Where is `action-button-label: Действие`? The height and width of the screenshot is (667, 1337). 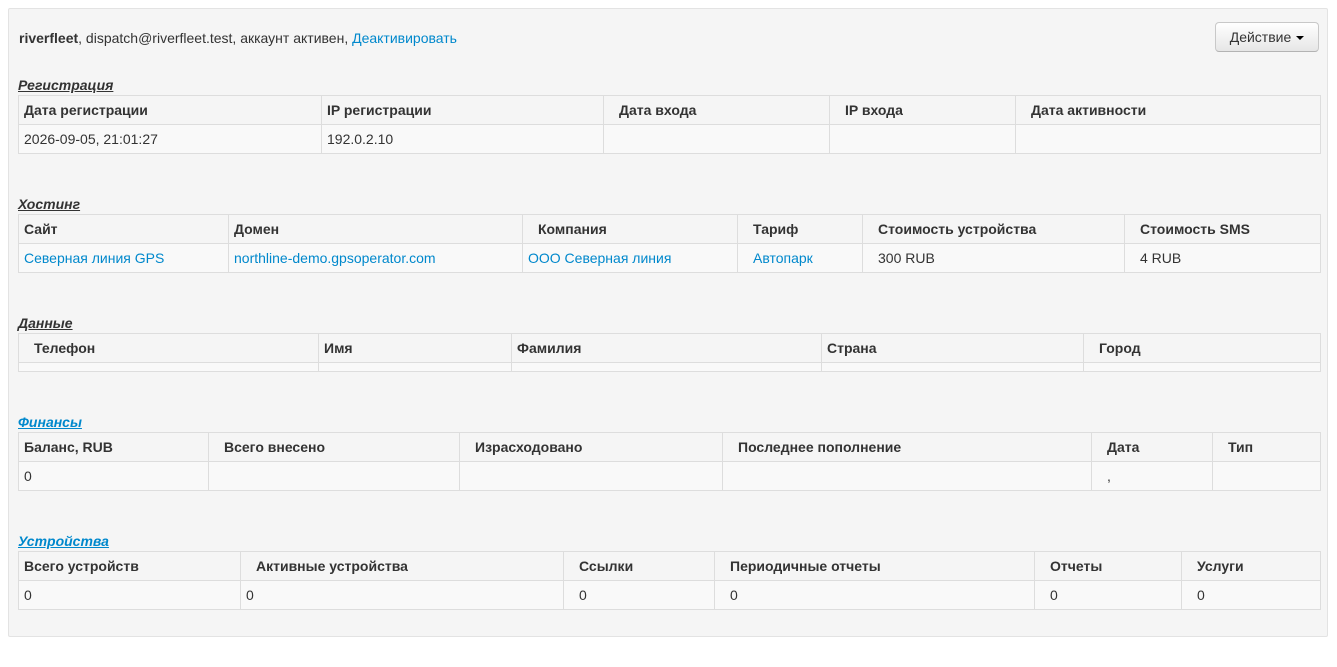
action-button-label: Действие is located at coordinates (1260, 37).